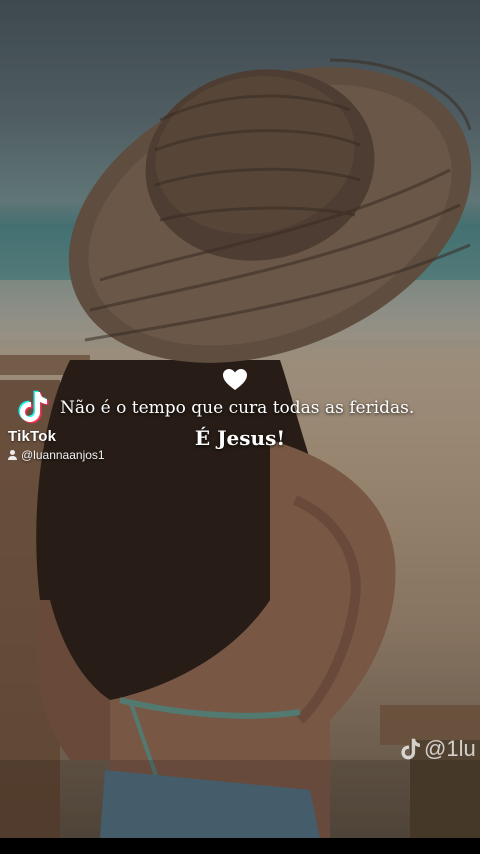 The height and width of the screenshot is (854, 480). I want to click on tiktok-note-icon, so click(410, 749).